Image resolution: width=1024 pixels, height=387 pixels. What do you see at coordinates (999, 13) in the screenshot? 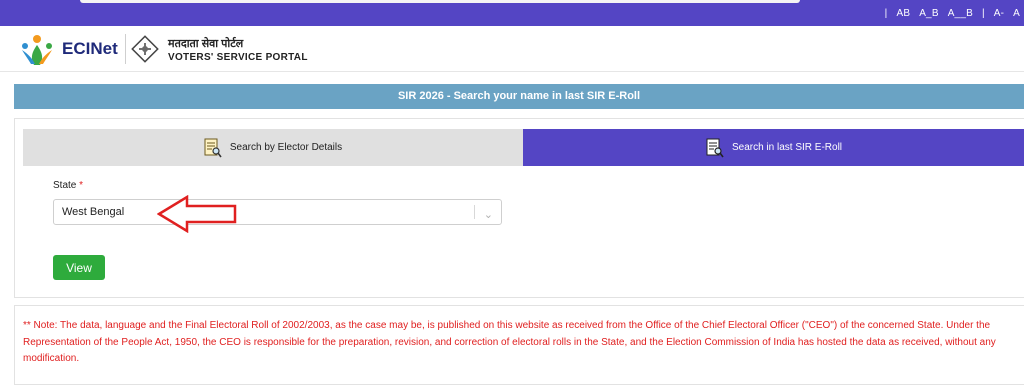
I see `decrease-font-link: A-` at bounding box center [999, 13].